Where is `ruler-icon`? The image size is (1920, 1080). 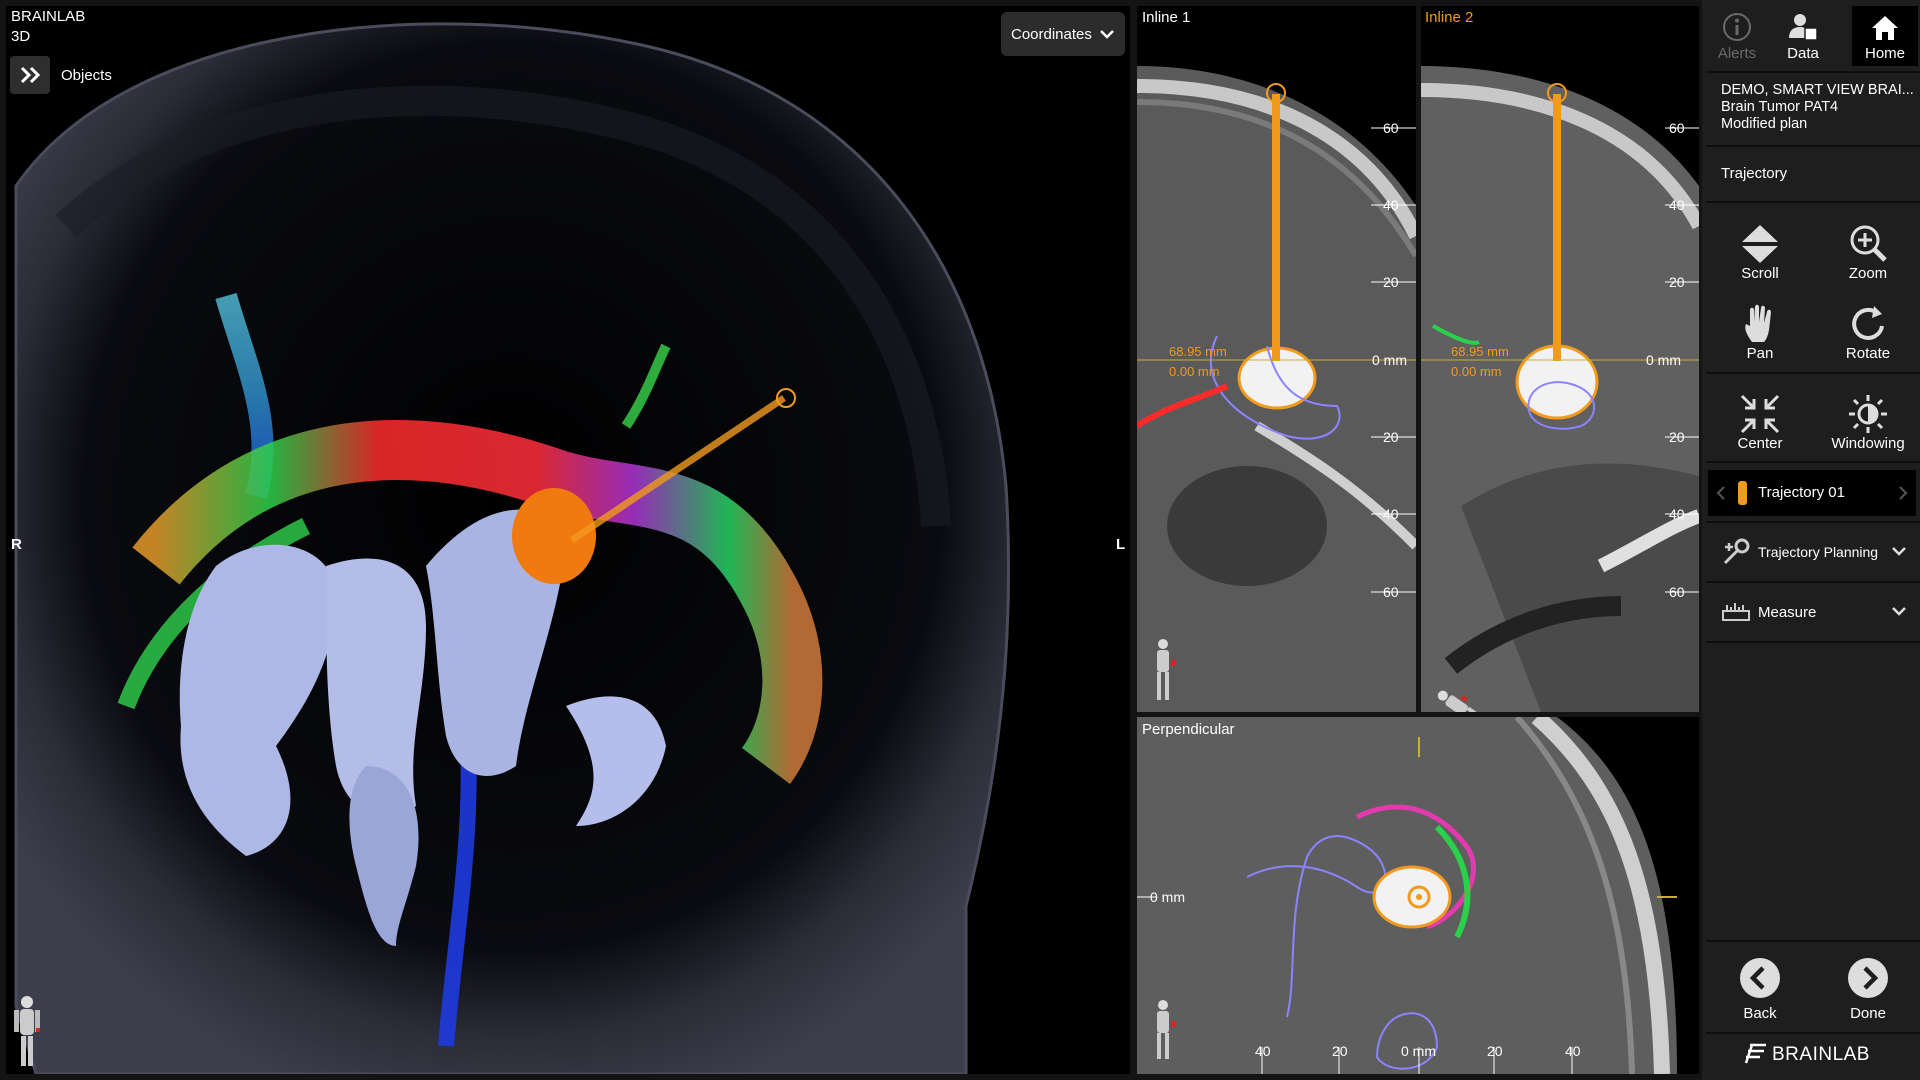
ruler-icon is located at coordinates (1736, 612).